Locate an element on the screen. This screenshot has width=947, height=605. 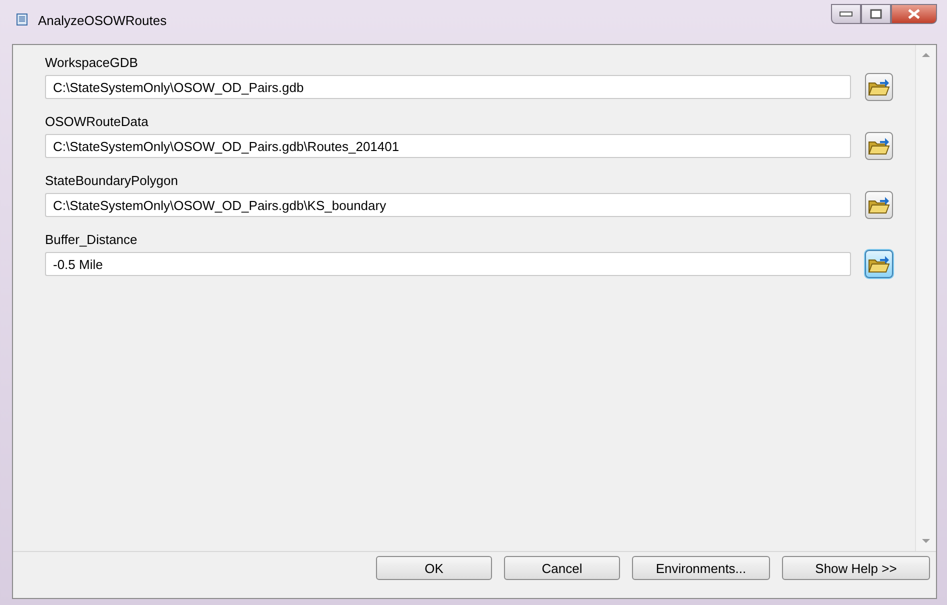
close-icon is located at coordinates (914, 14).